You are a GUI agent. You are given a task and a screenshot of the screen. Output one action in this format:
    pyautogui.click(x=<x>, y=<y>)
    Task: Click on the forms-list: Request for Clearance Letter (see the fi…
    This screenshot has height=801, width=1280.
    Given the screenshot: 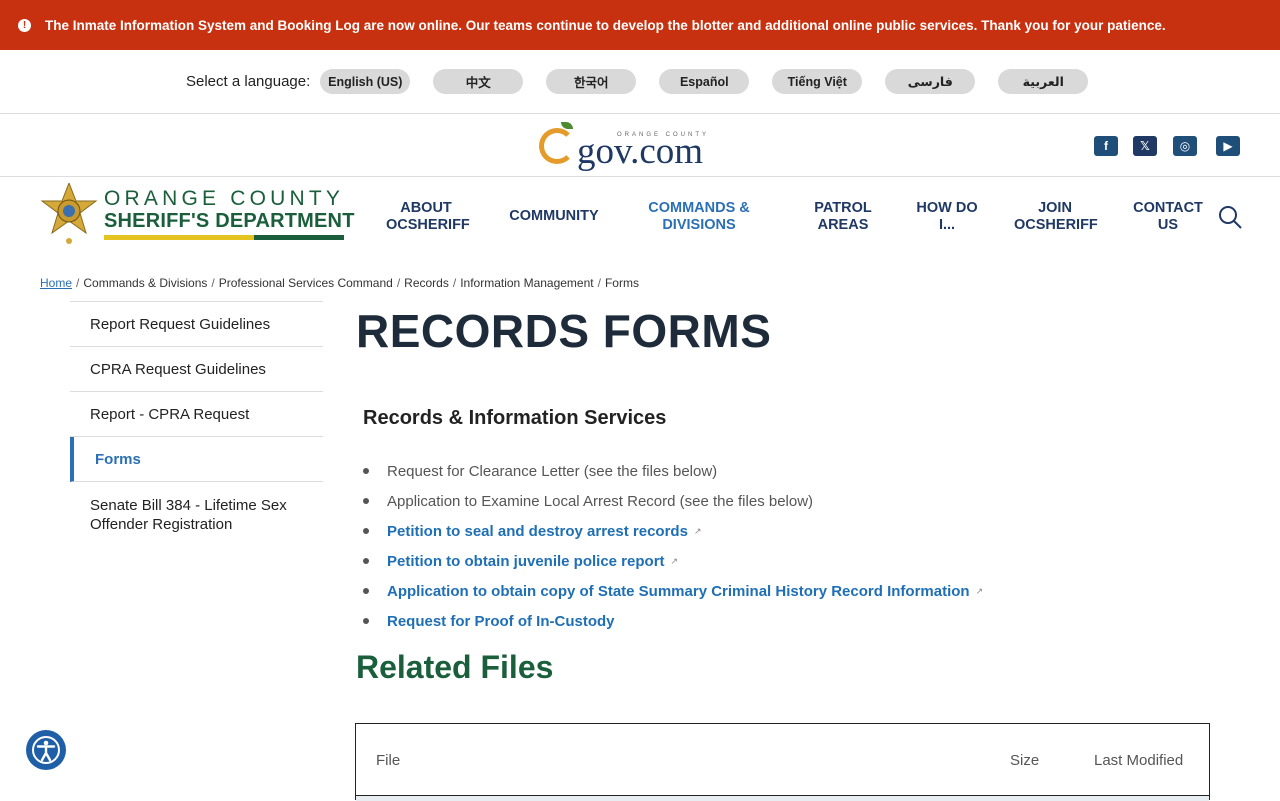 What is the action you would take?
    pyautogui.click(x=673, y=546)
    